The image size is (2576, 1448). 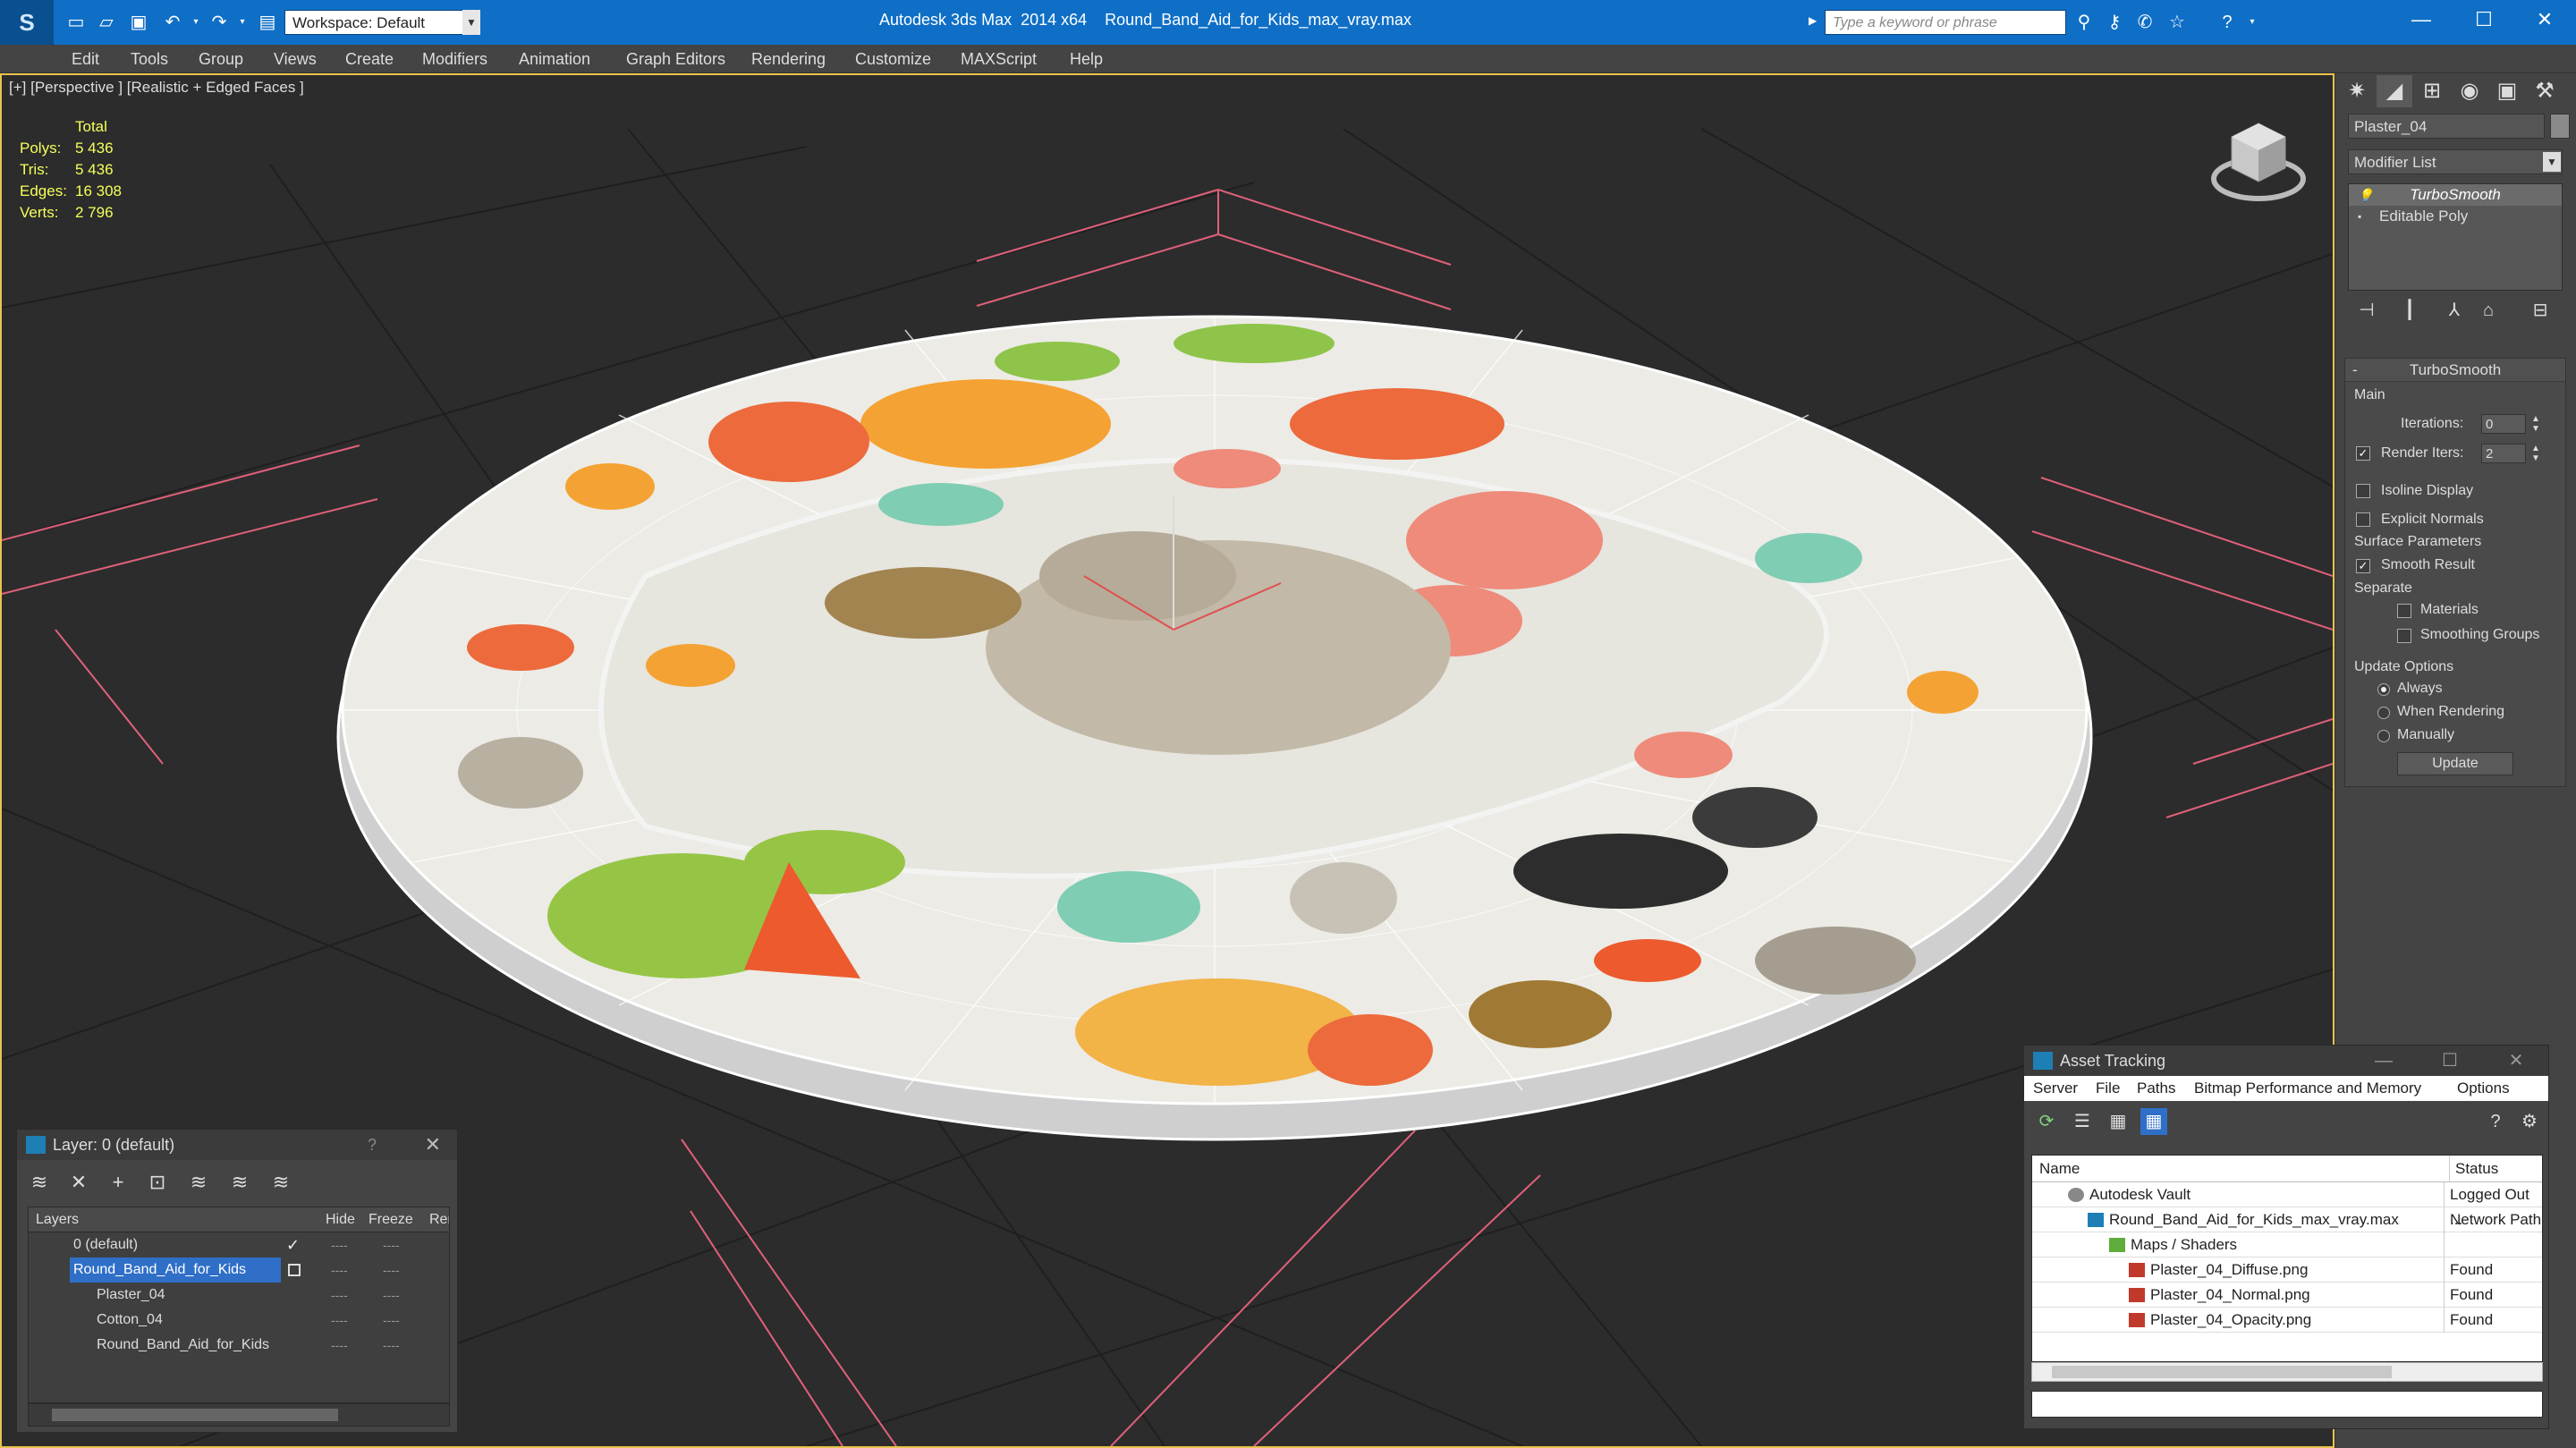 What do you see at coordinates (2409, 310) in the screenshot?
I see `show-end-result-icon: ┃` at bounding box center [2409, 310].